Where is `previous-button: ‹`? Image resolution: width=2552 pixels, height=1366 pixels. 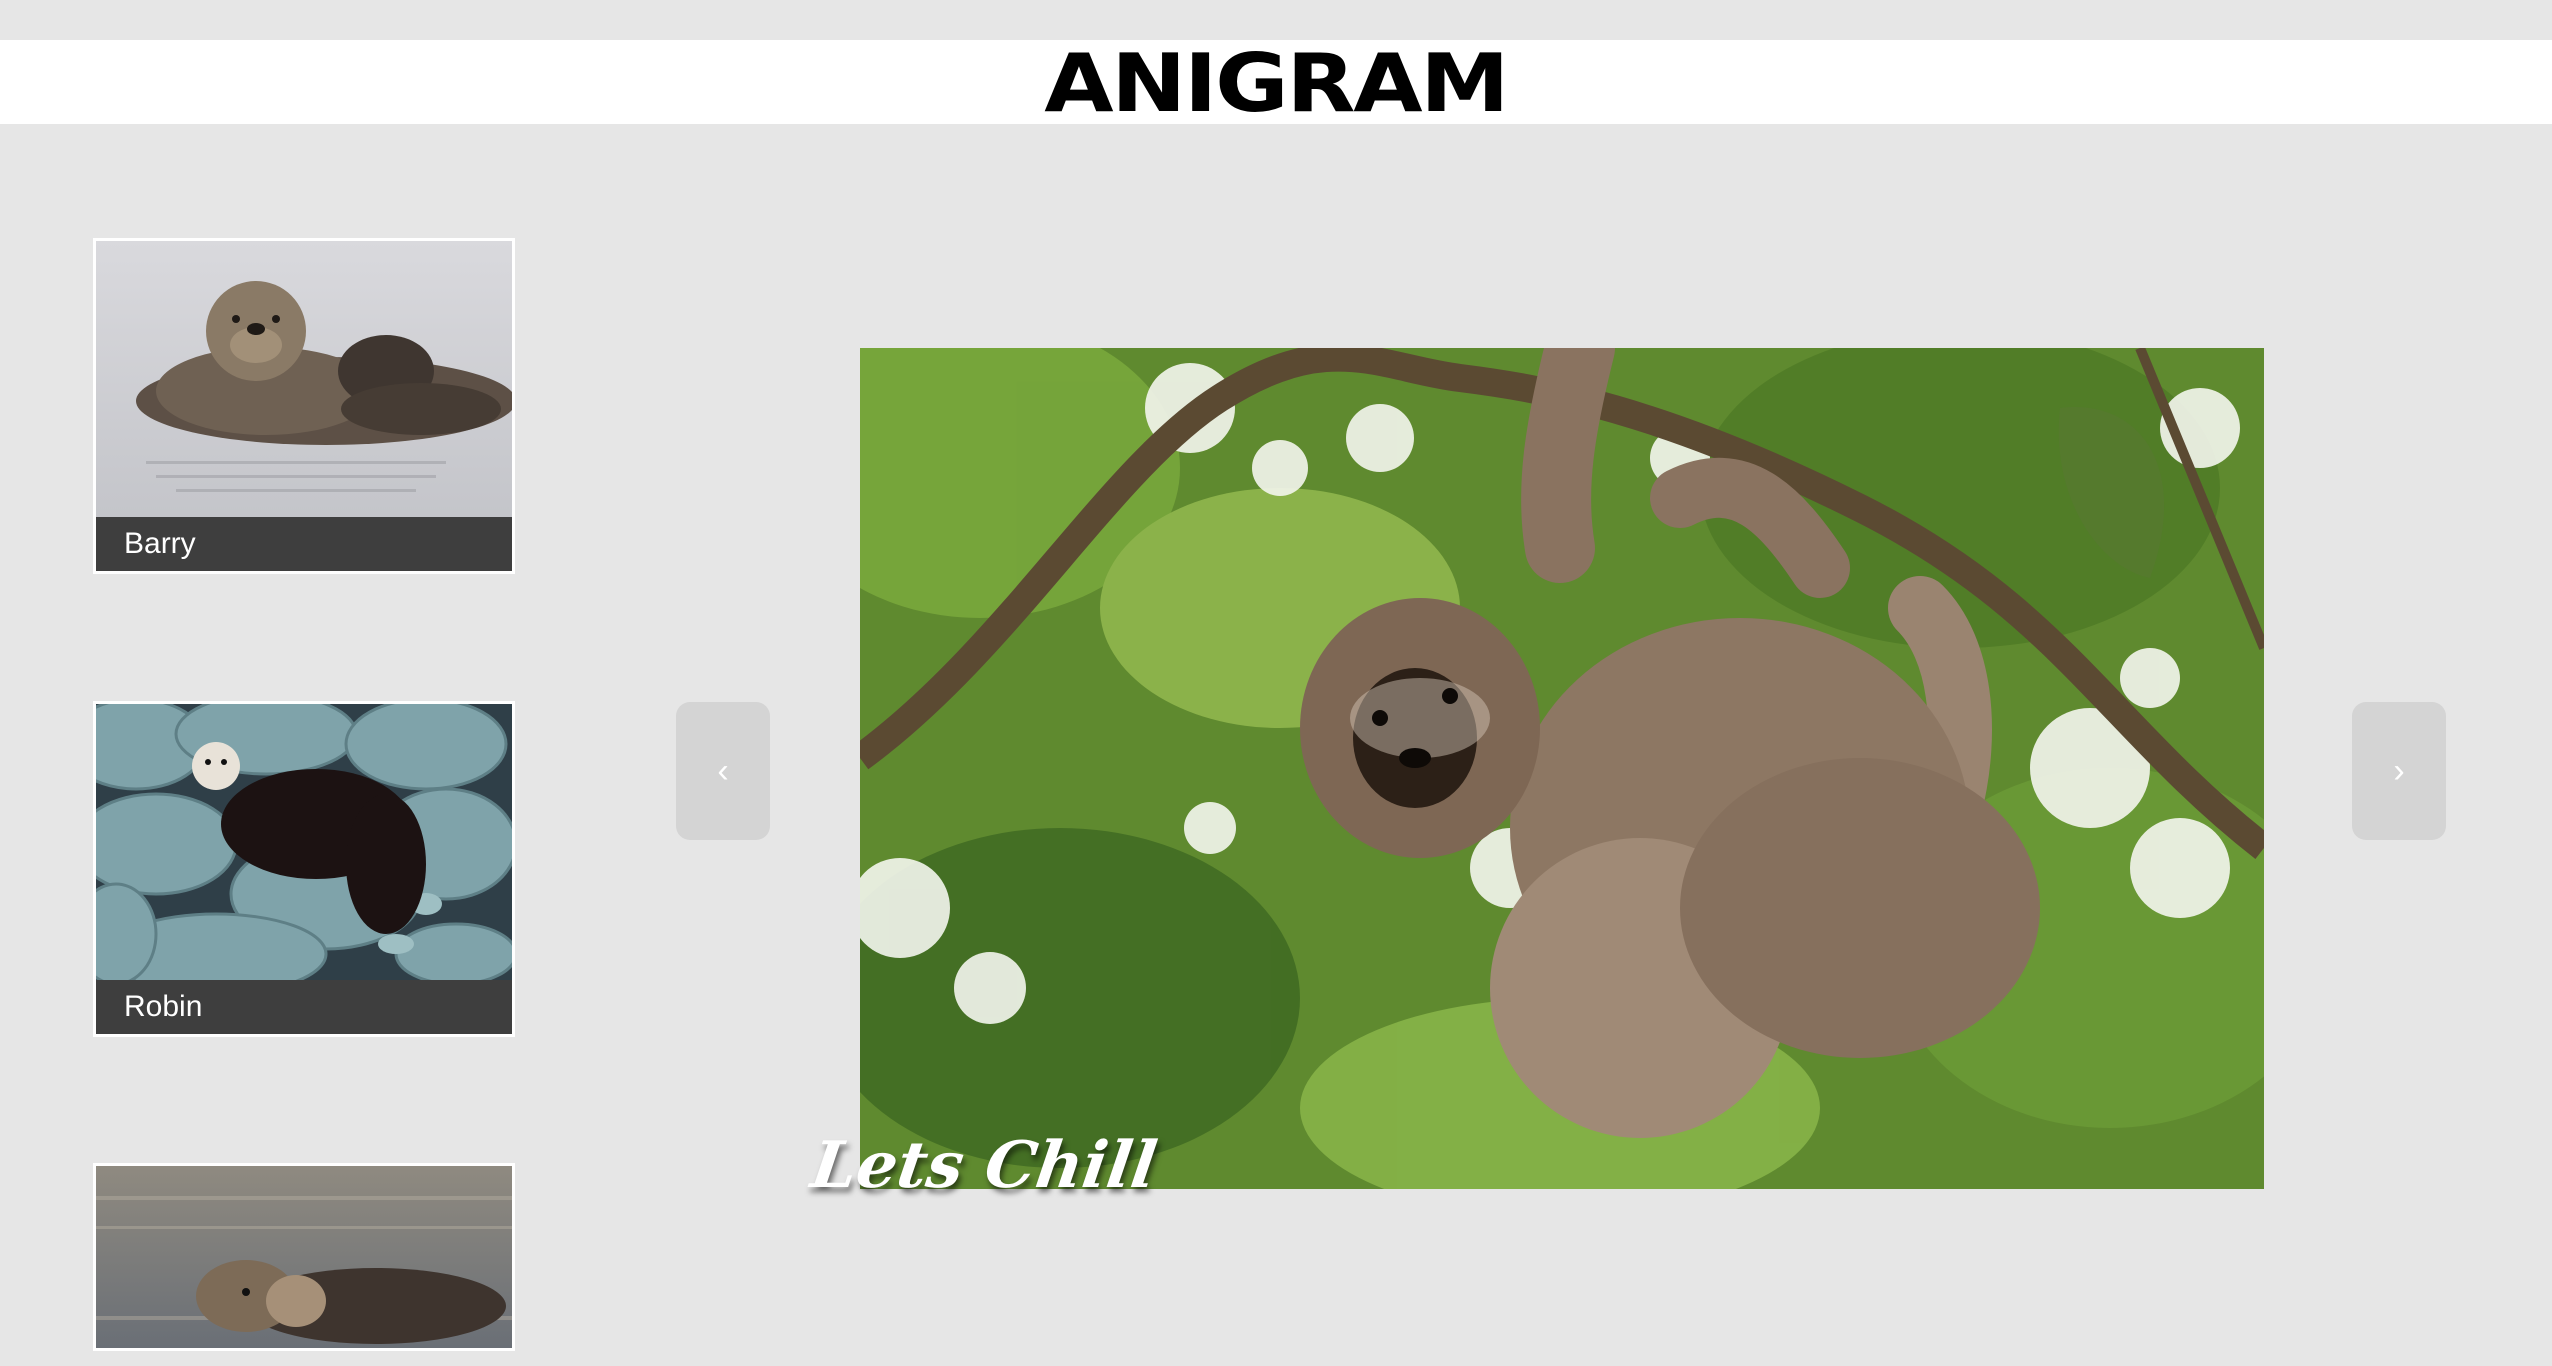
previous-button: ‹ is located at coordinates (723, 771).